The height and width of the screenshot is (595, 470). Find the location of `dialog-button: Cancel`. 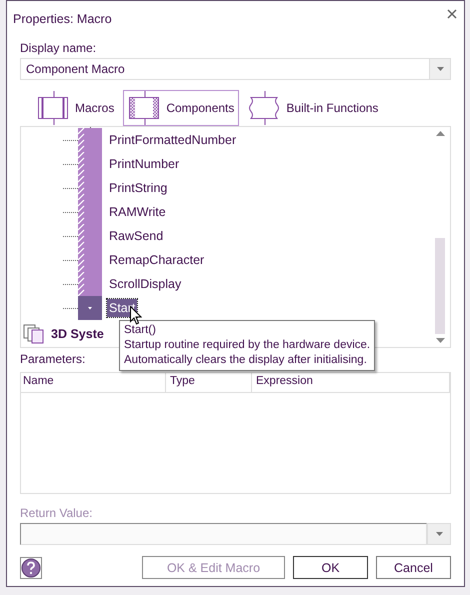

dialog-button: Cancel is located at coordinates (413, 567).